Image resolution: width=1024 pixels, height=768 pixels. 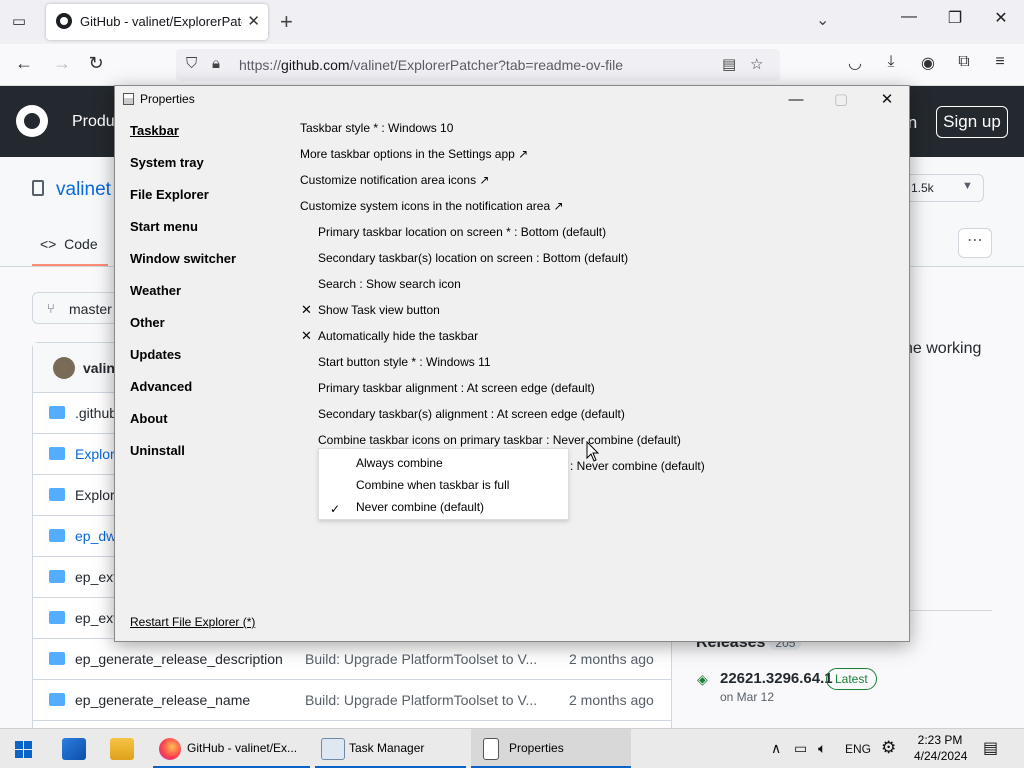 I want to click on setting-notification-area-icons-link: Customize notification area icons ↗, so click(x=394, y=180).